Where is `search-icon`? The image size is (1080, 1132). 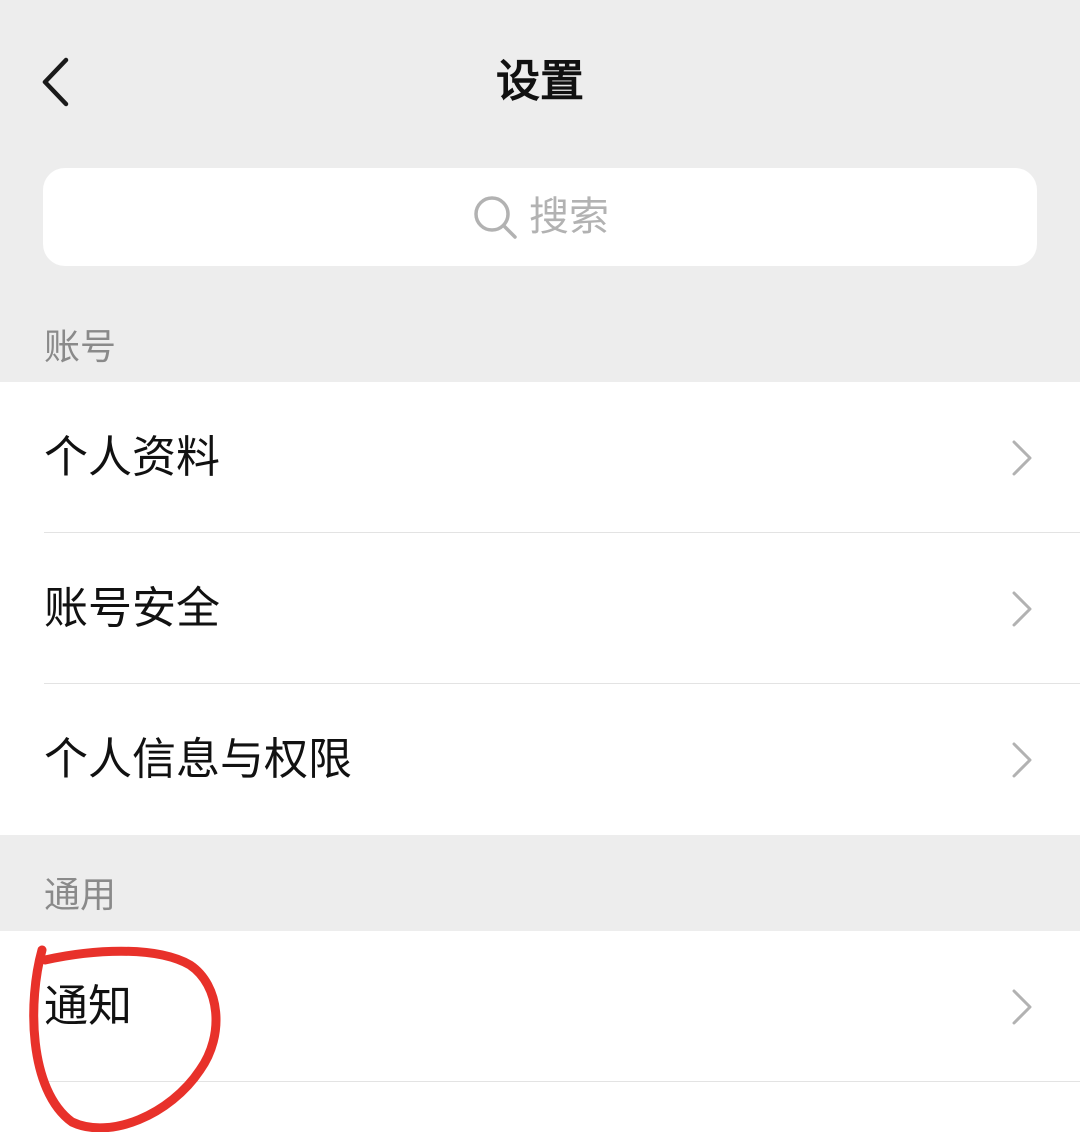 search-icon is located at coordinates (495, 217).